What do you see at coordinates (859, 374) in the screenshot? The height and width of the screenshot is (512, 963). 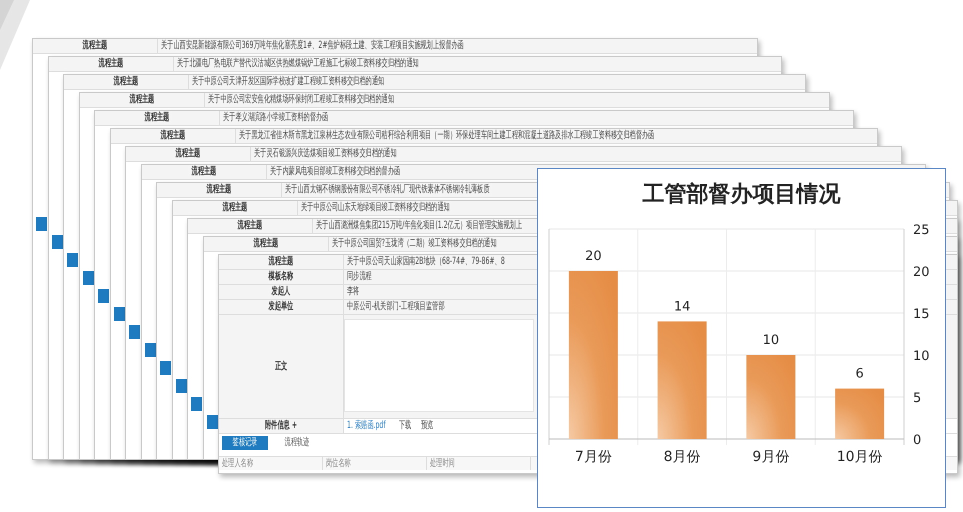 I see `data-label: 6` at bounding box center [859, 374].